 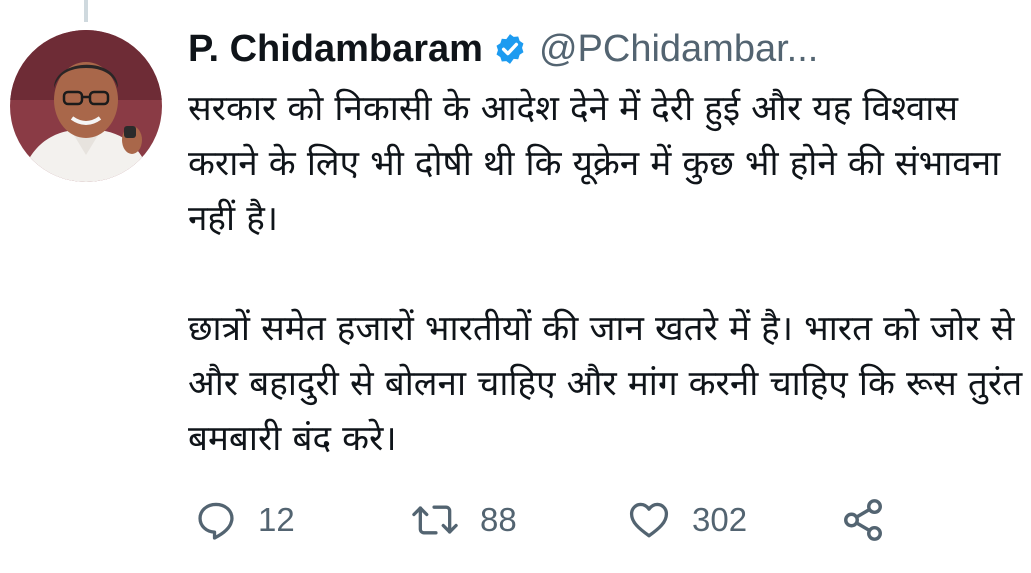 I want to click on thread-connector-line, so click(x=86, y=11).